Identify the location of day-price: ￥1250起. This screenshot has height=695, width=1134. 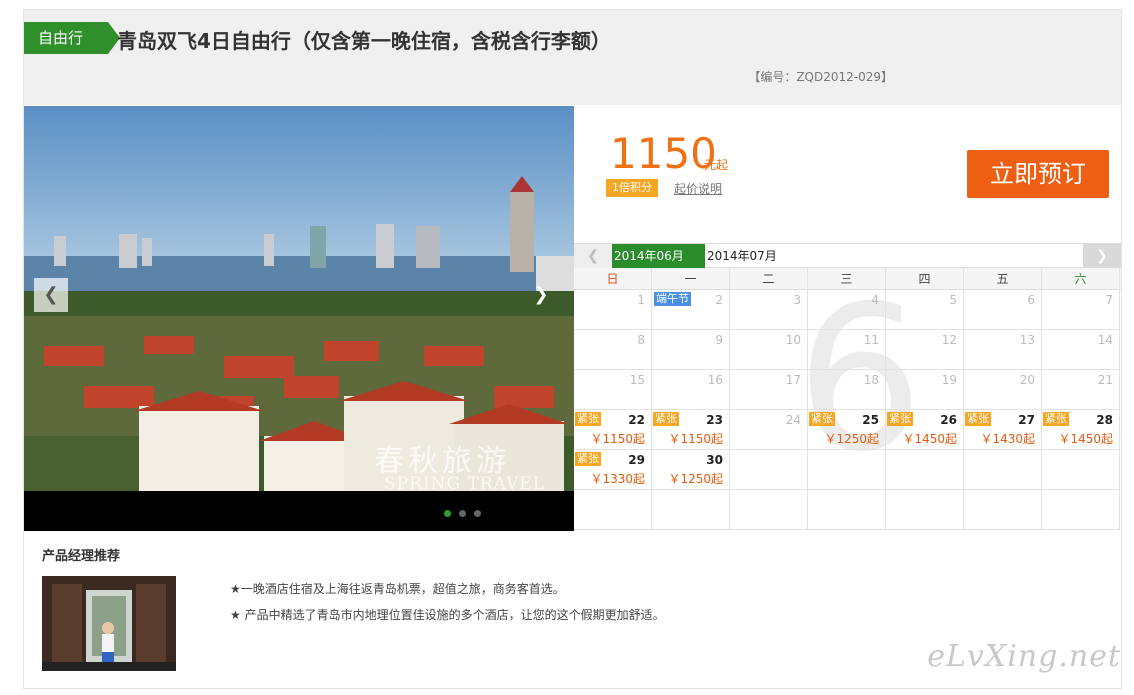
(695, 479).